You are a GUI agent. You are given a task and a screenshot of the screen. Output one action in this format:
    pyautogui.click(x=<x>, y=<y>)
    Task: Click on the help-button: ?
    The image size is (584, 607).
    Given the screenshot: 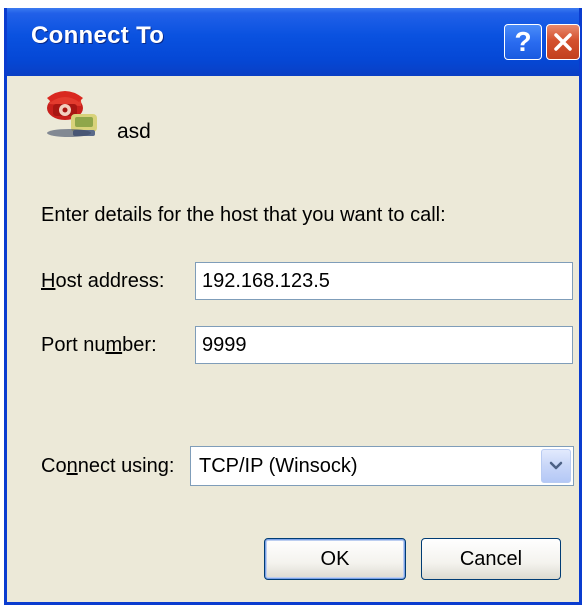 What is the action you would take?
    pyautogui.click(x=523, y=42)
    